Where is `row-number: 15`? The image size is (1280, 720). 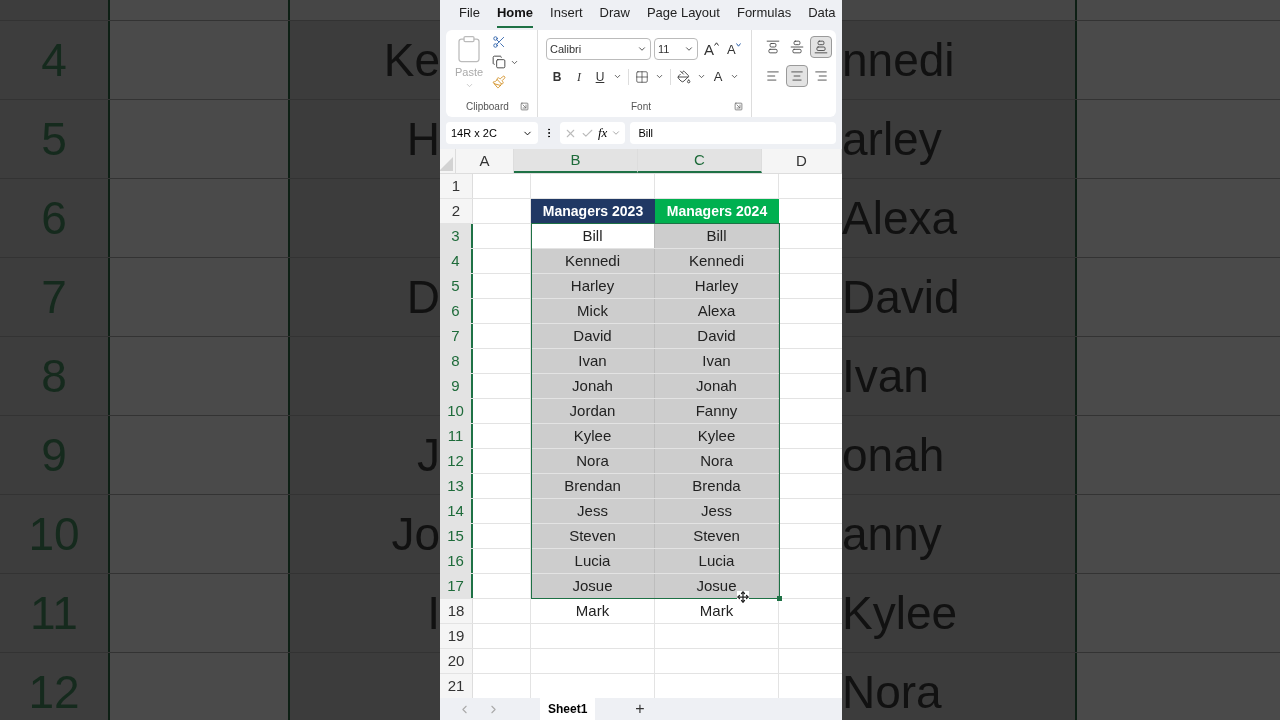
row-number: 15 is located at coordinates (456, 536).